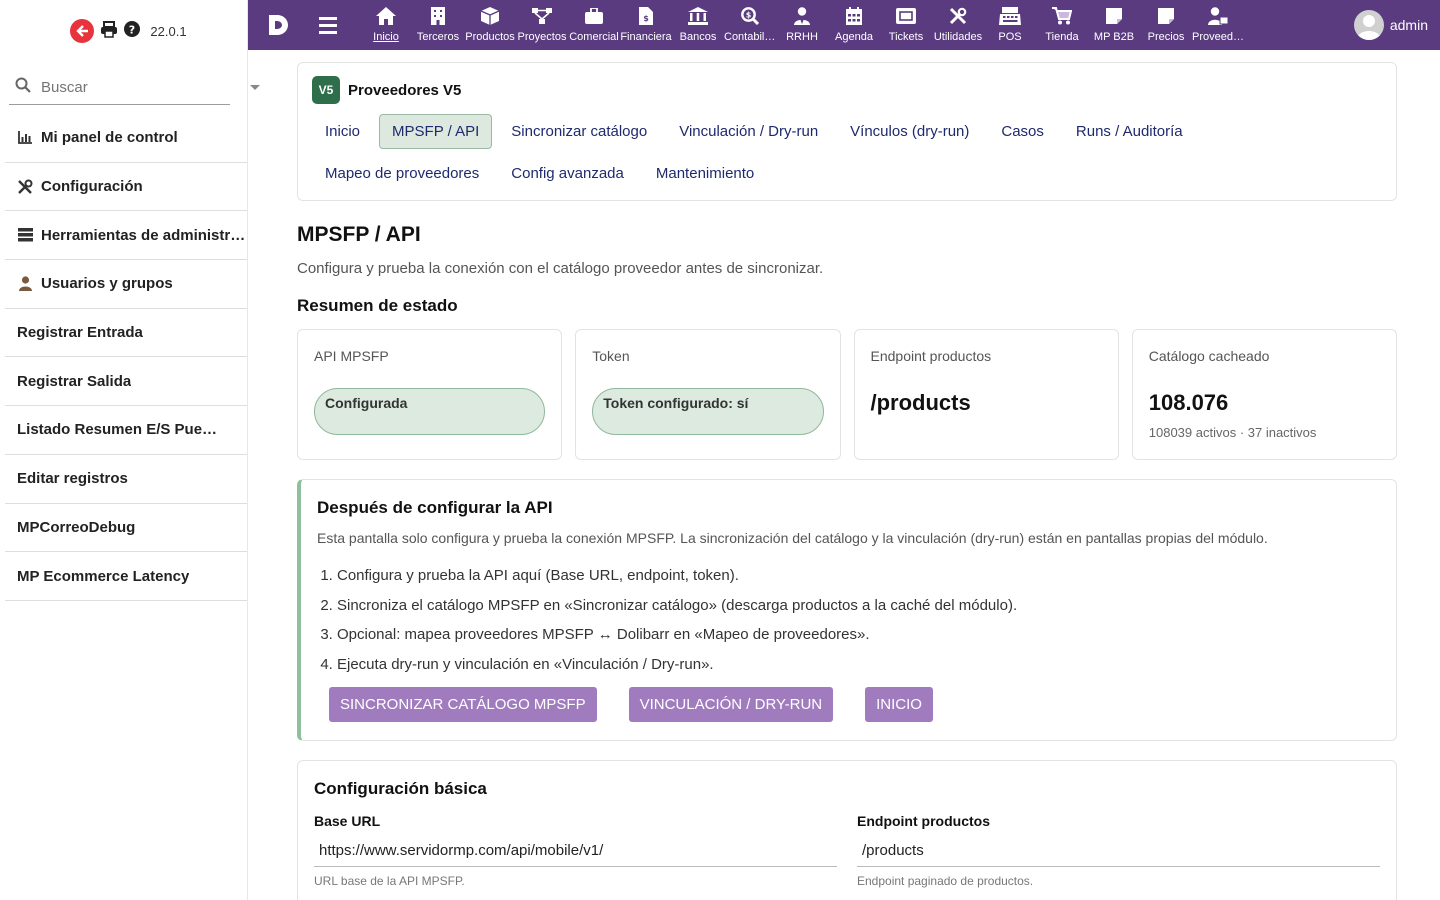  I want to click on tab-mantenimiento: Mantenimiento, so click(705, 173).